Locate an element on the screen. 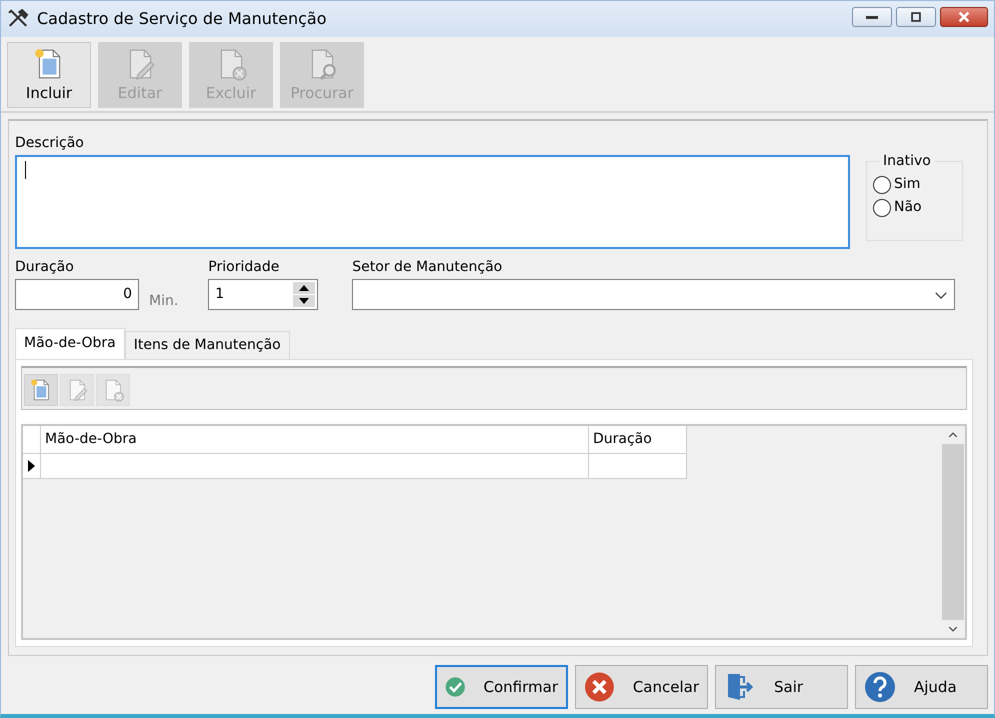 This screenshot has width=995, height=718. spin-down-icon is located at coordinates (304, 301).